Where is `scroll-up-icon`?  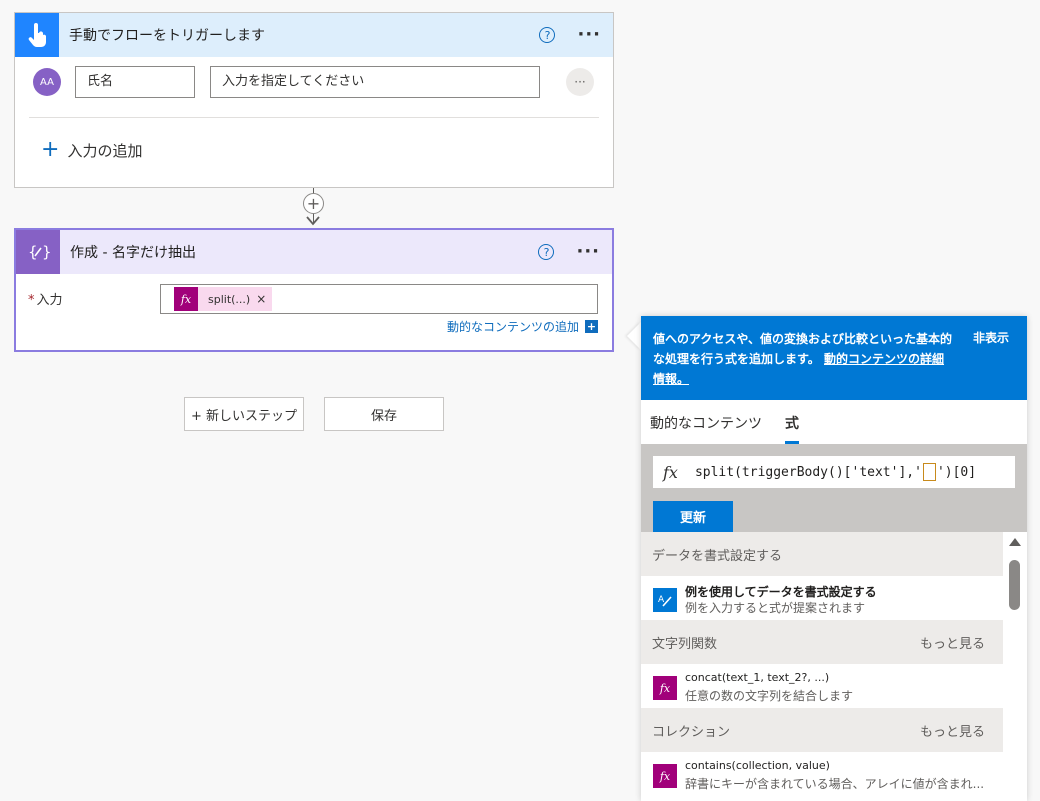
scroll-up-icon is located at coordinates (1015, 542).